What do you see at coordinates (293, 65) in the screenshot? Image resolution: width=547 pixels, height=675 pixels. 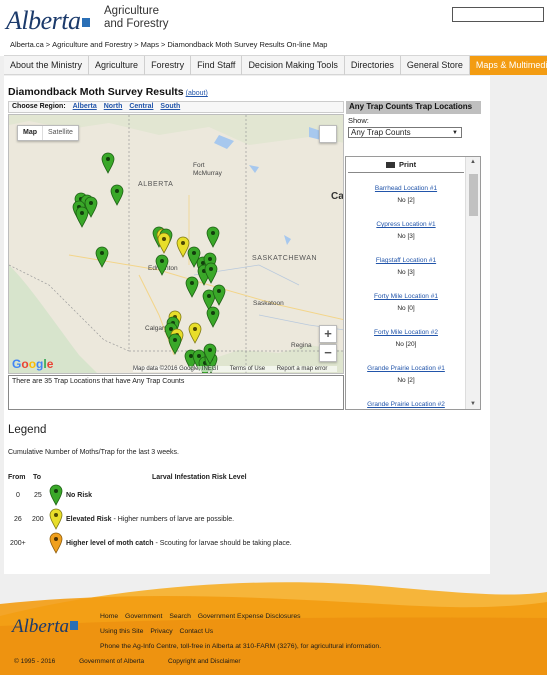 I see `nav-decision-tools: Decision Making Tools` at bounding box center [293, 65].